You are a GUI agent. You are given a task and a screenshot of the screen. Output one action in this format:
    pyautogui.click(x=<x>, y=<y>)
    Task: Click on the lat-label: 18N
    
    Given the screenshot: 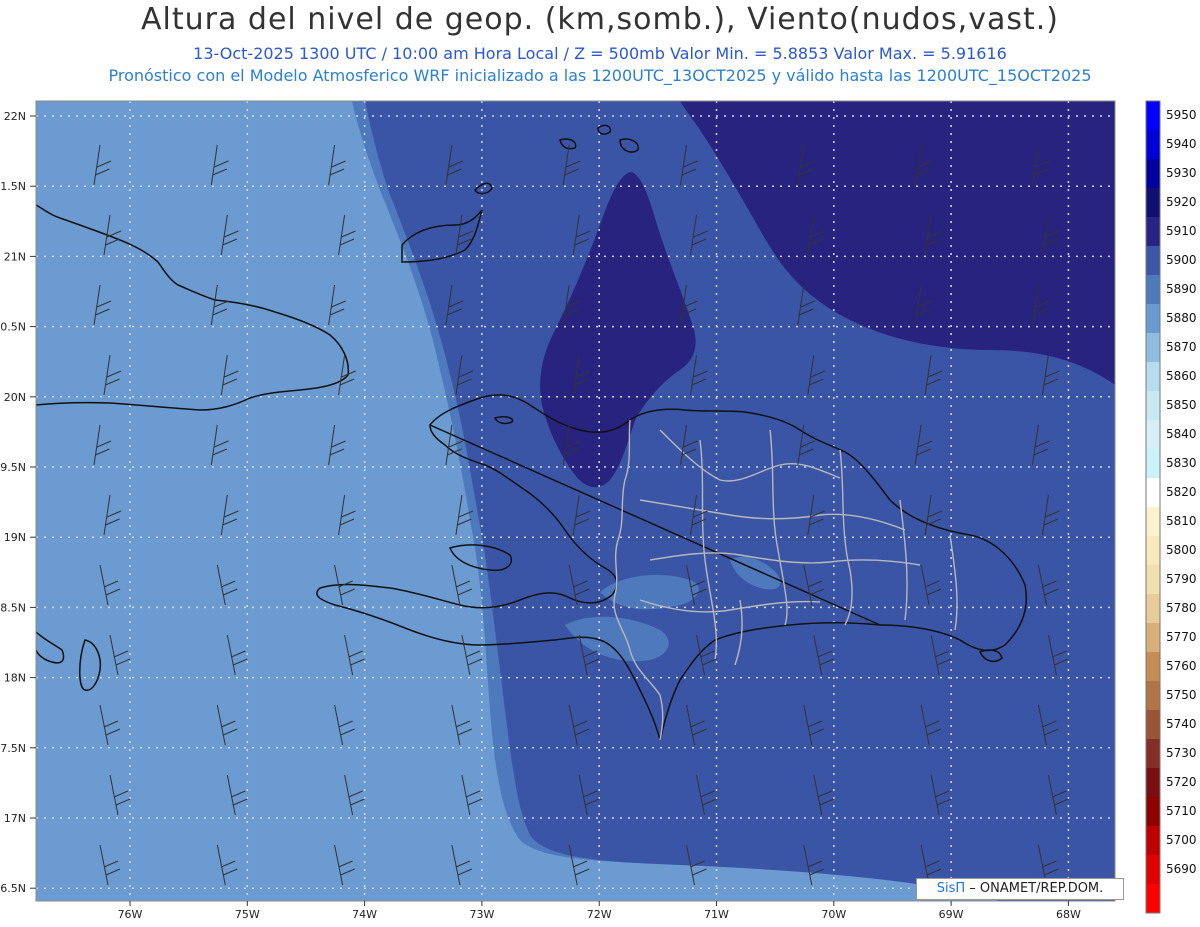 What is the action you would take?
    pyautogui.click(x=15, y=678)
    